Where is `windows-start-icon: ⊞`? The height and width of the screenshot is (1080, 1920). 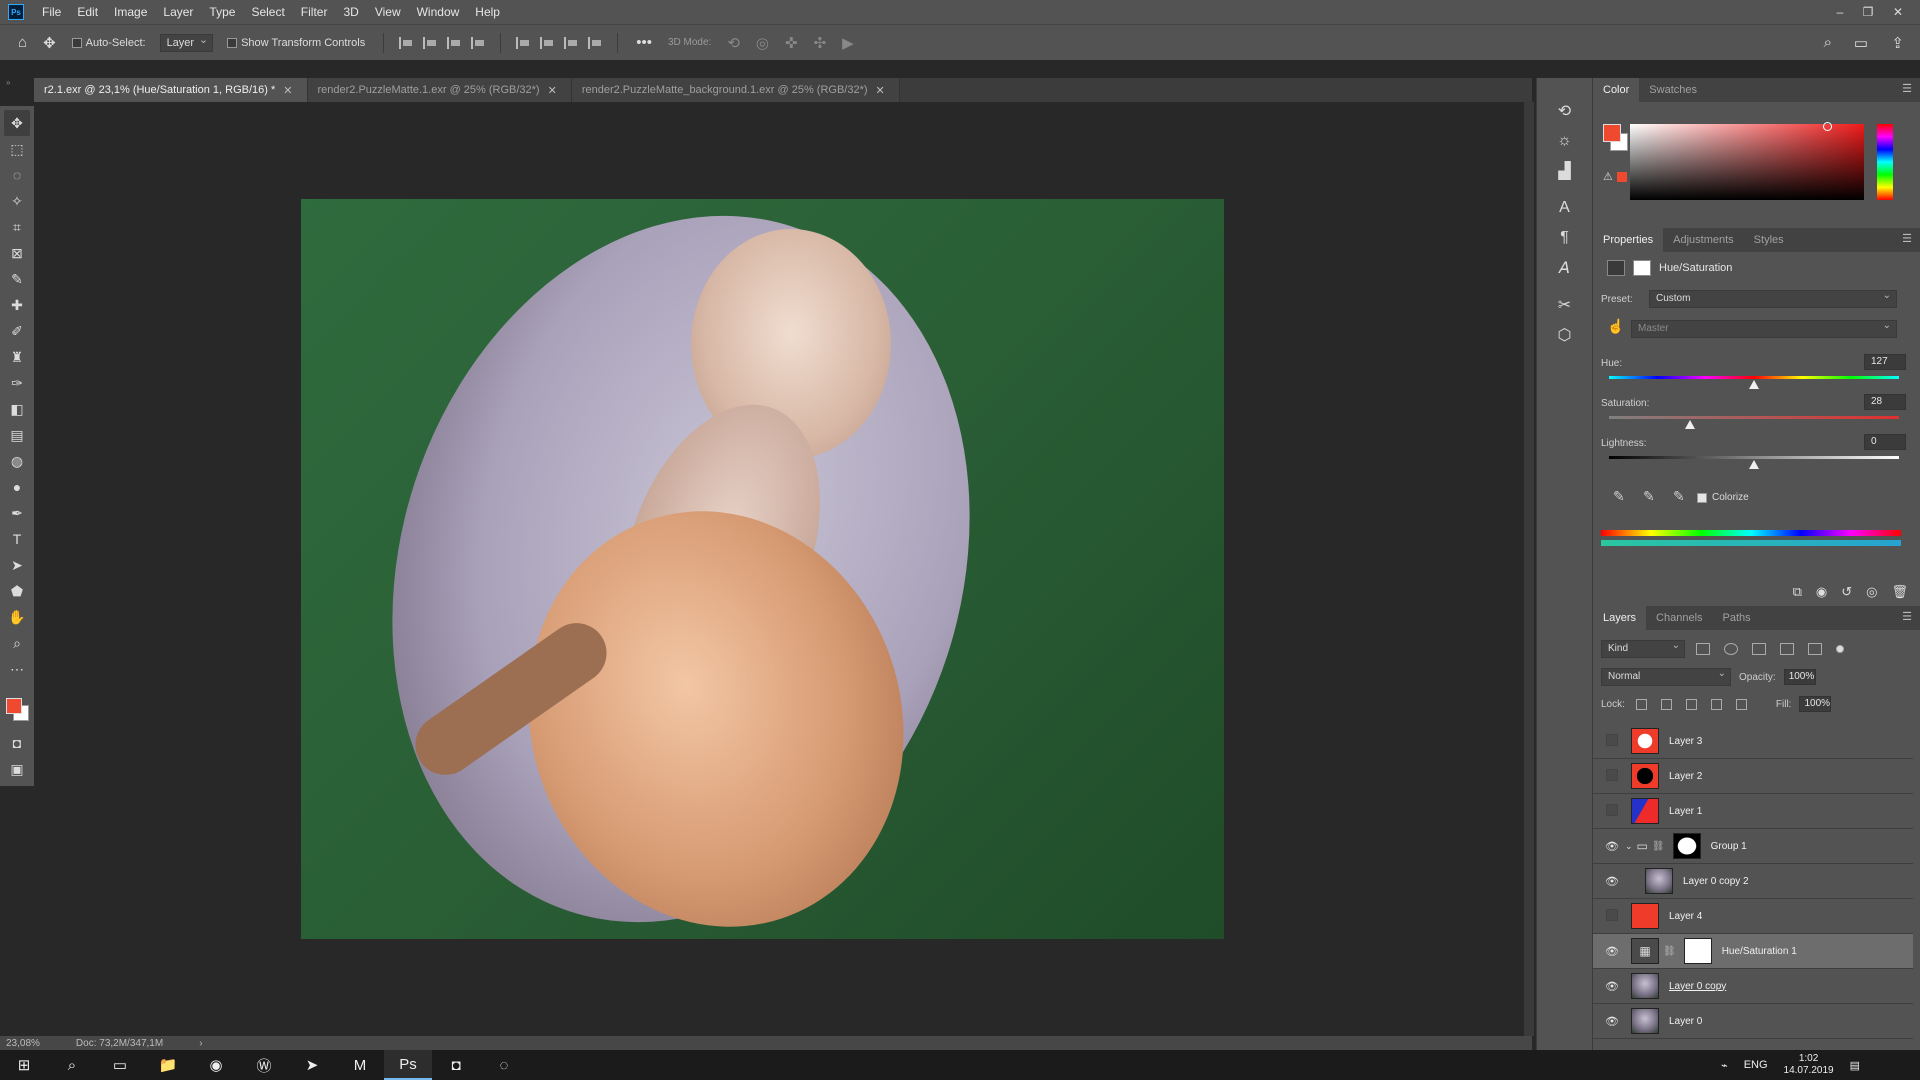
windows-start-icon: ⊞ is located at coordinates (24, 1065).